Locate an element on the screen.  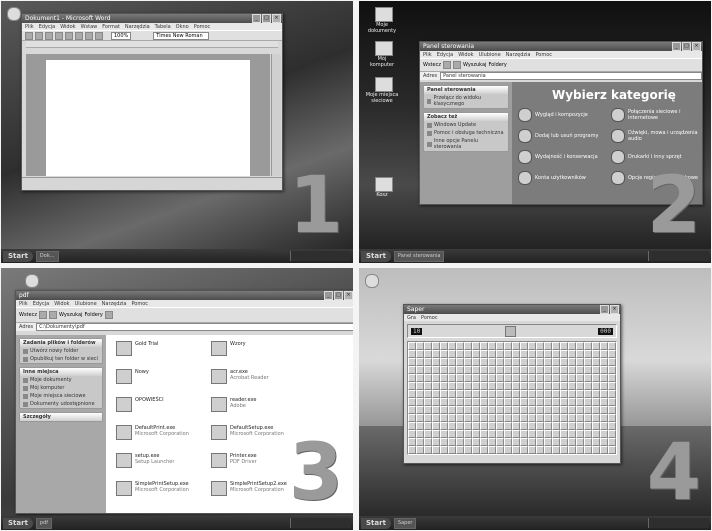
menu-item: Okno is located at coordinates (182, 27).